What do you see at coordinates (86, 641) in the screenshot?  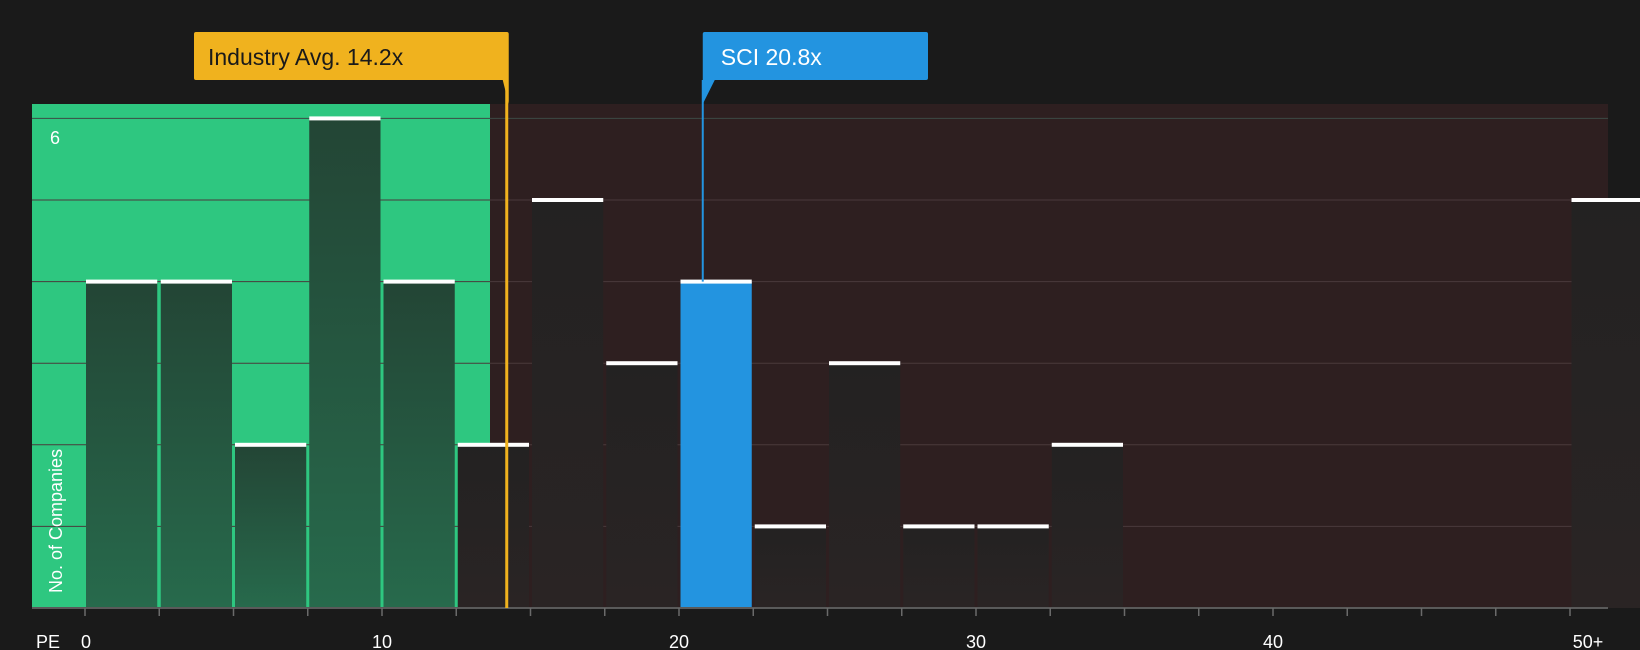 I see `x-tick-label: 0` at bounding box center [86, 641].